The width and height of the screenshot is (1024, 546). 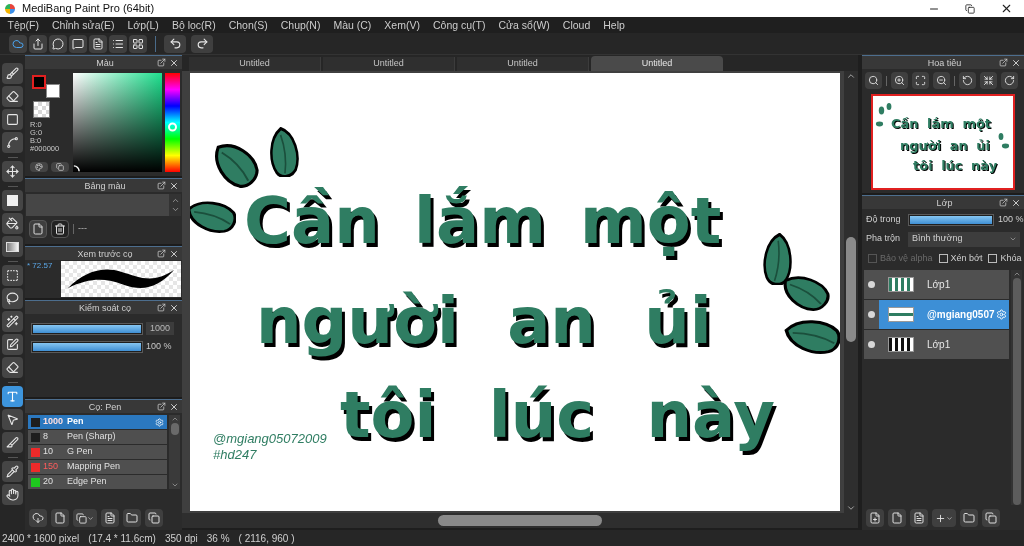 What do you see at coordinates (110, 518) in the screenshot?
I see `brush-settings-button` at bounding box center [110, 518].